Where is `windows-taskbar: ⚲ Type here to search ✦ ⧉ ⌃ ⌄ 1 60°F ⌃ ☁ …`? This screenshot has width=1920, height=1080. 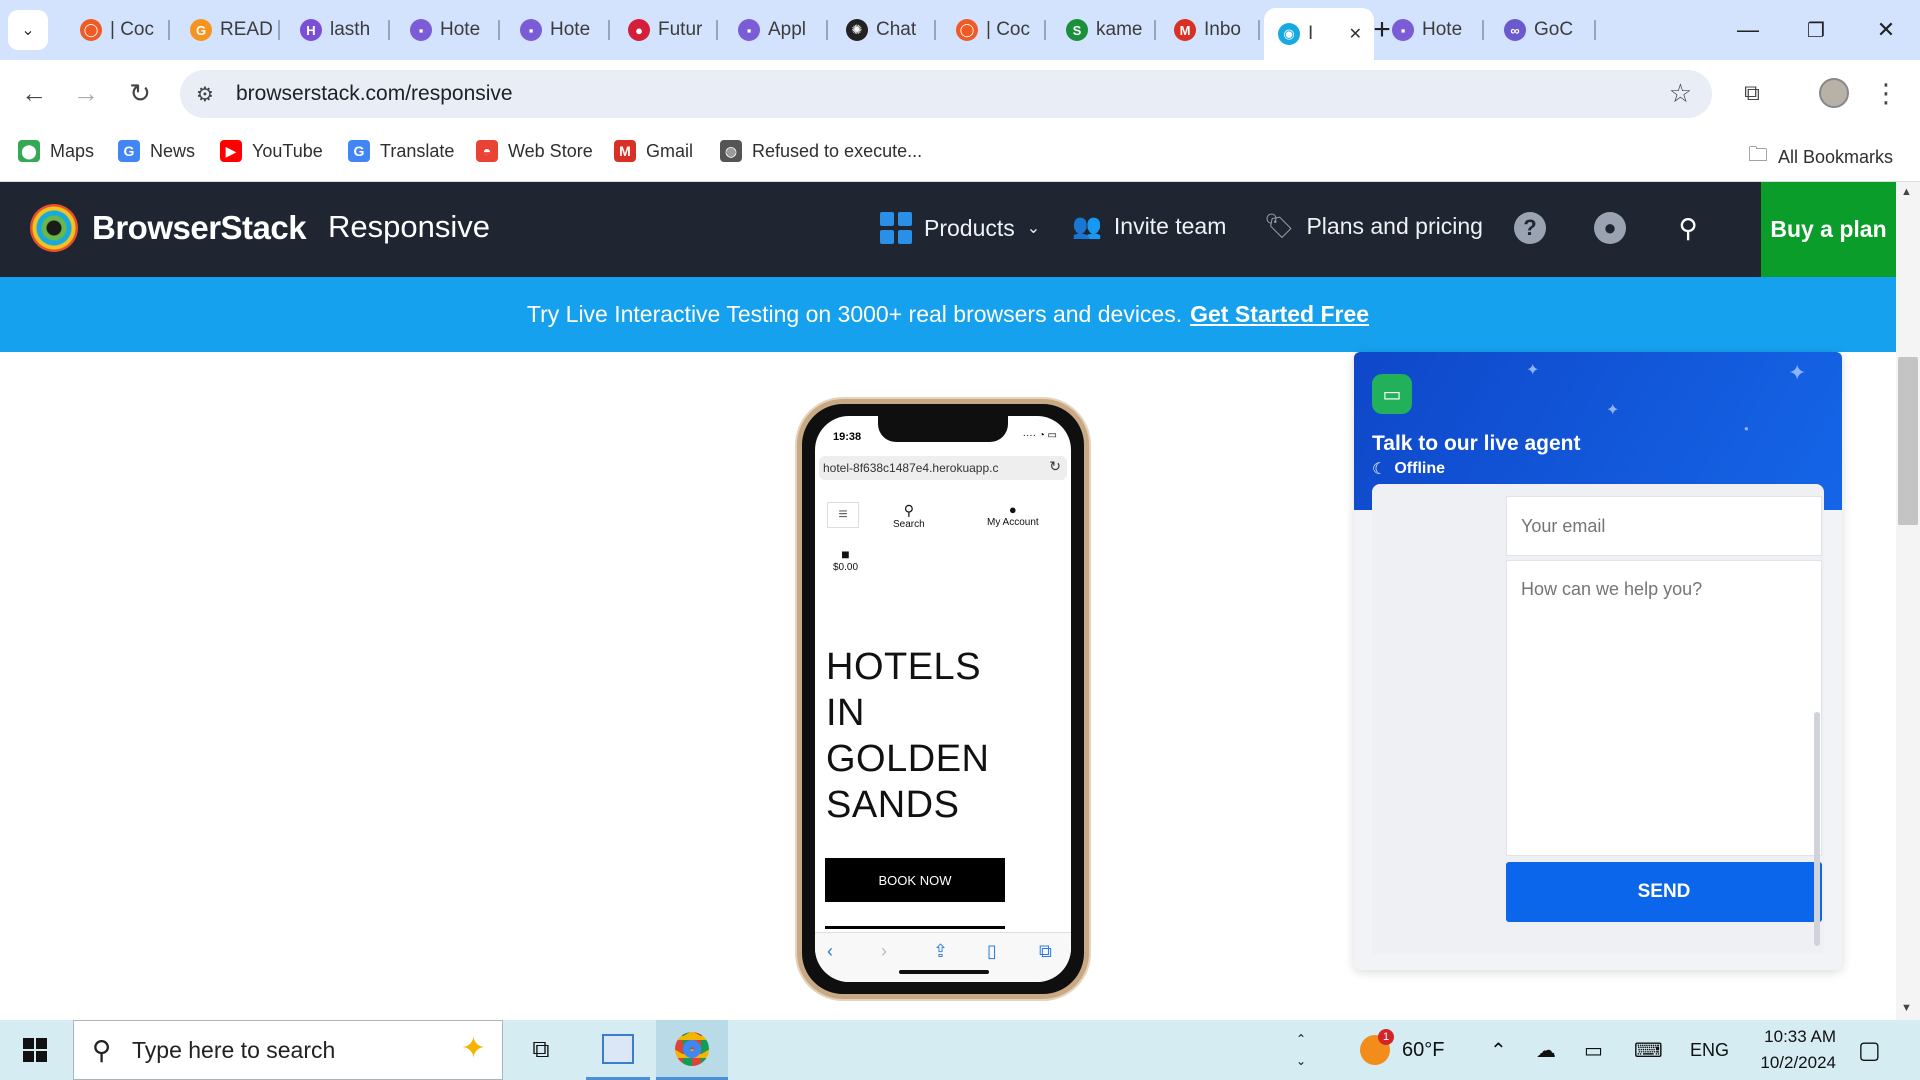
windows-taskbar: ⚲ Type here to search ✦ ⧉ ⌃ ⌄ 1 60°F ⌃ ☁ … is located at coordinates (960, 1050).